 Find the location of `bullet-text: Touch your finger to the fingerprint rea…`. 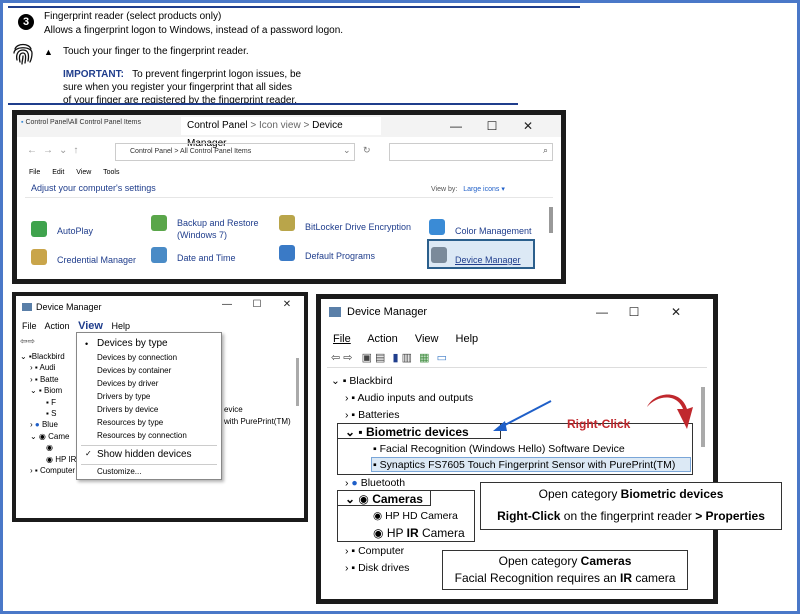

bullet-text: Touch your finger to the fingerprint rea… is located at coordinates (156, 51).